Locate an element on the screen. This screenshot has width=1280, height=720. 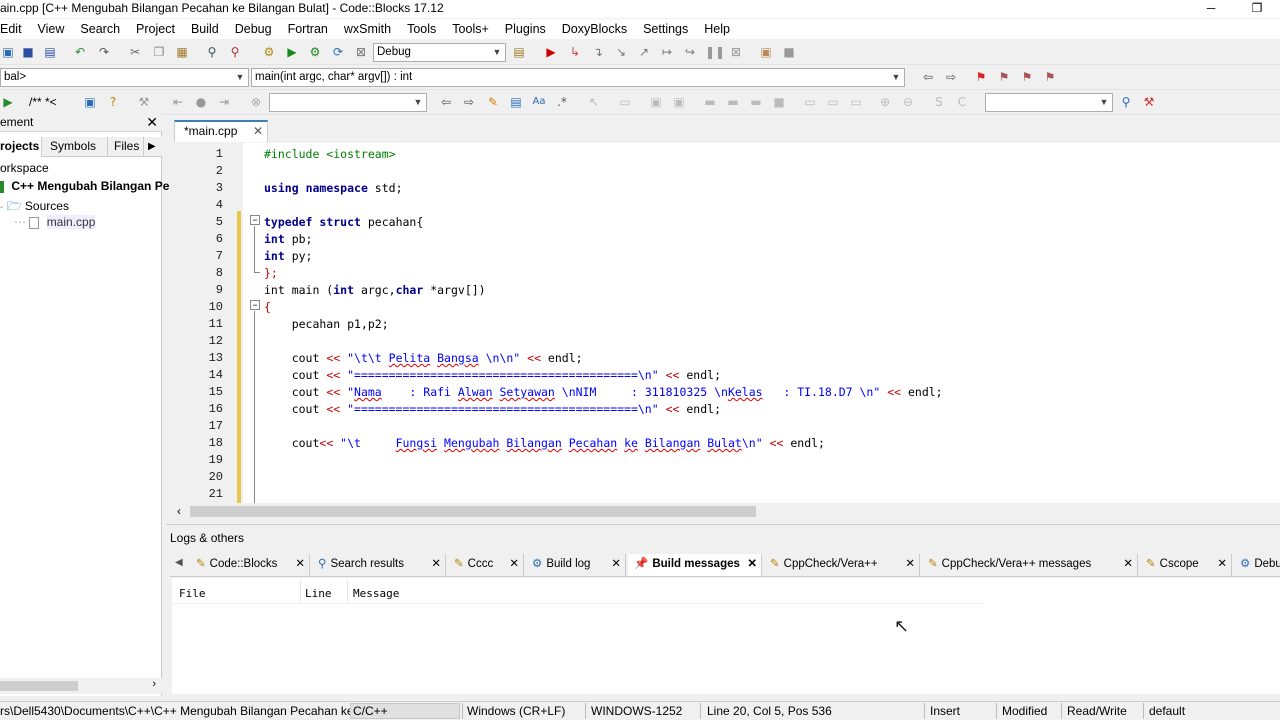
text-icon: ▣ is located at coordinates (679, 102).